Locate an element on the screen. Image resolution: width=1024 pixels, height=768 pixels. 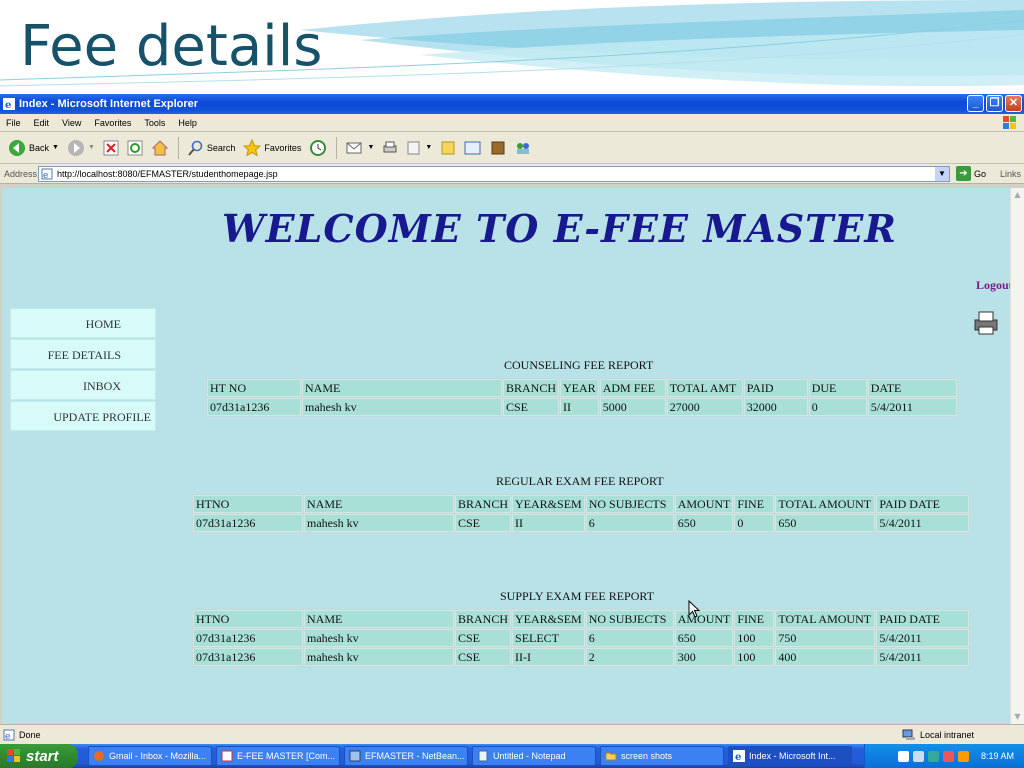
header-cell: FINE is located at coordinates (754, 619).